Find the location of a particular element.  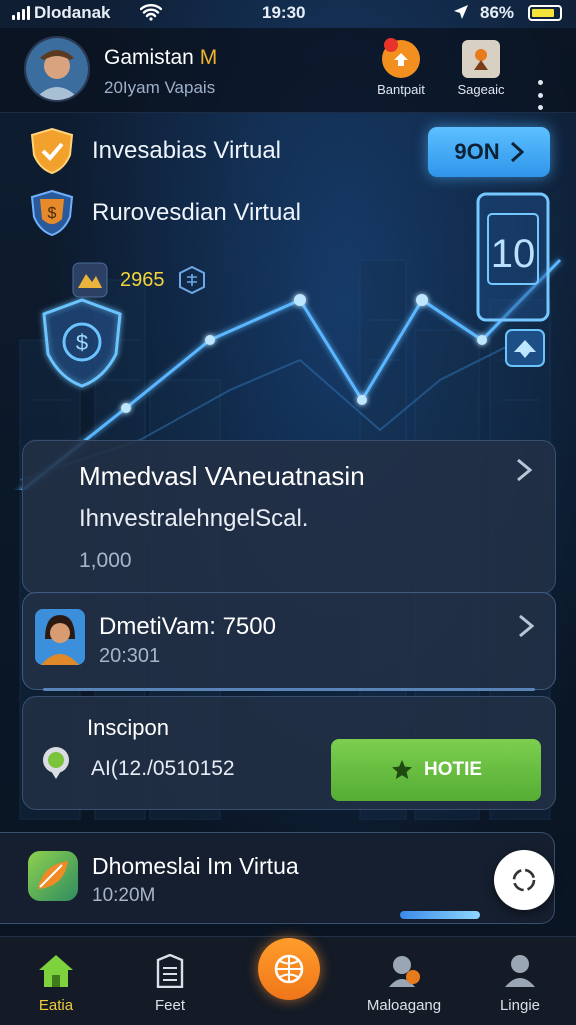

level-badge: 10 is located at coordinates (513, 257).